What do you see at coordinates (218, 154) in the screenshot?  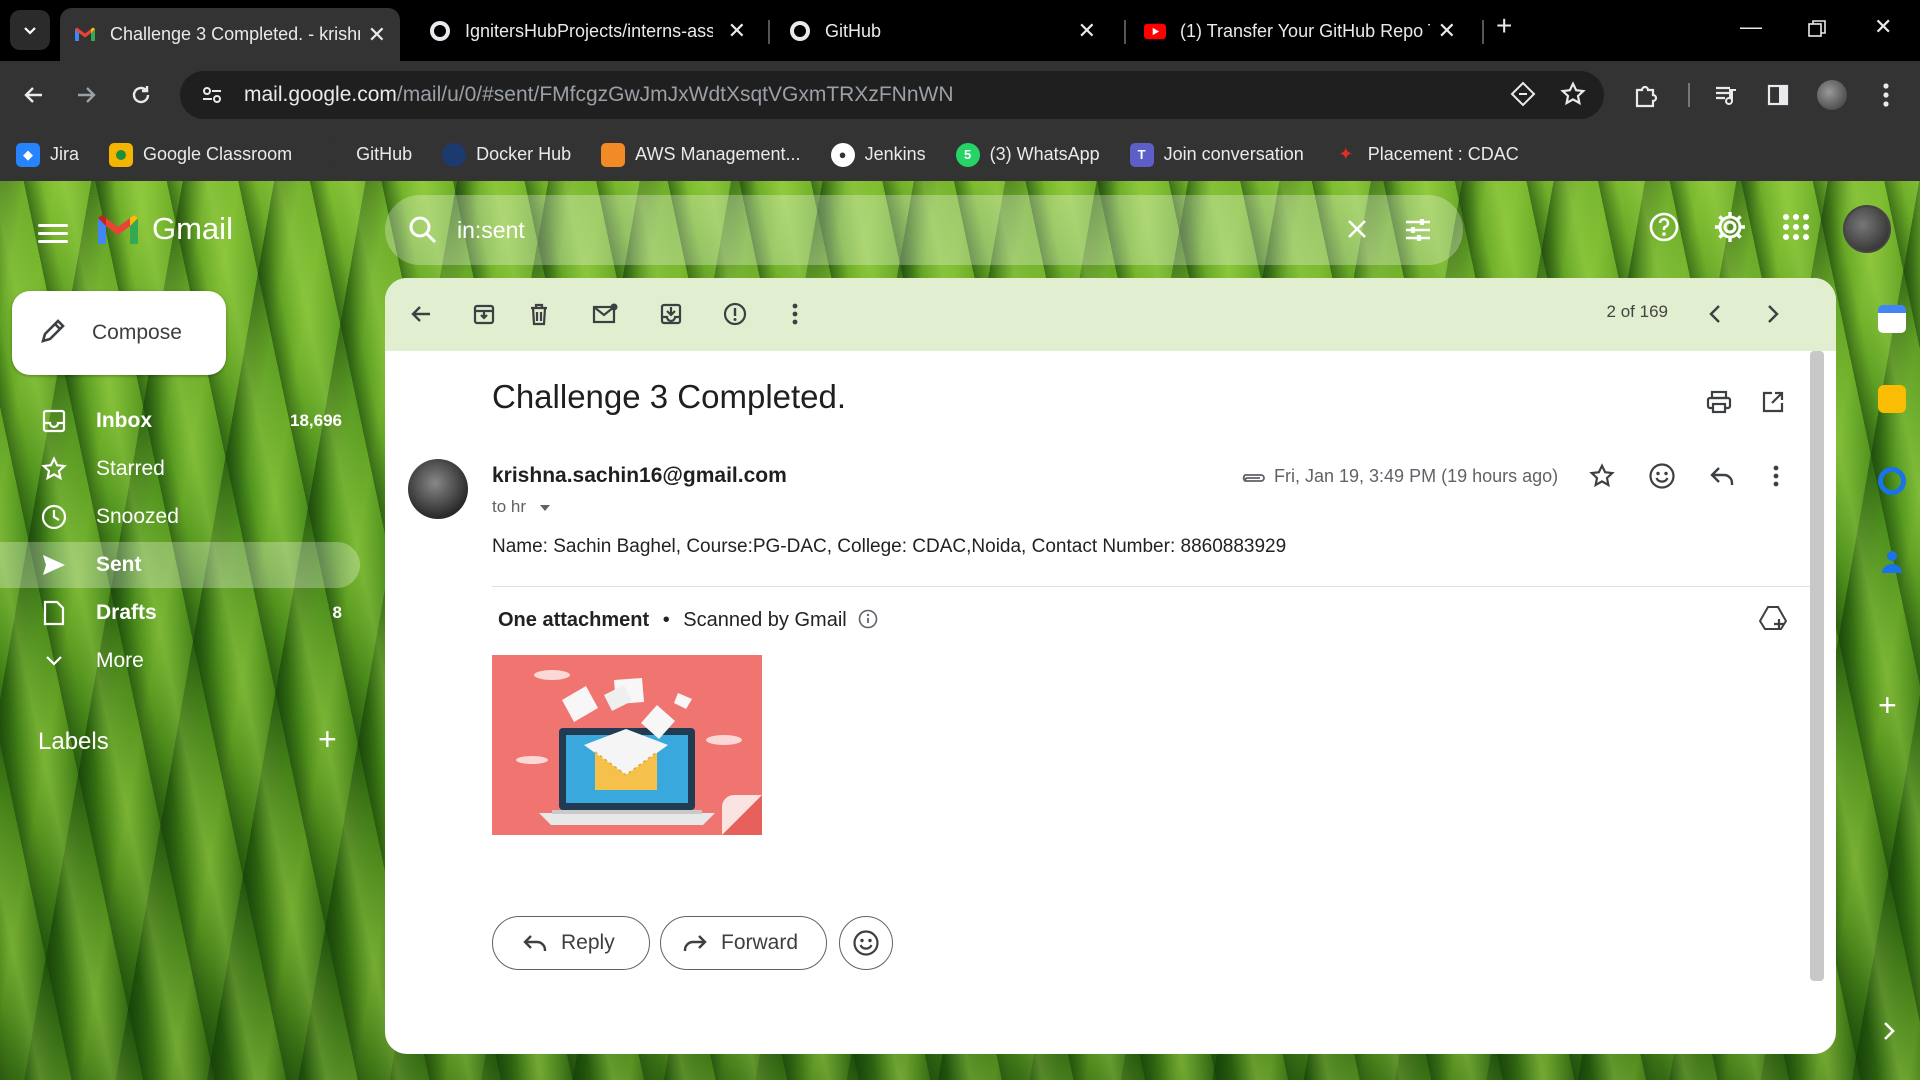 I see `bookmark-label: Google Classroom` at bounding box center [218, 154].